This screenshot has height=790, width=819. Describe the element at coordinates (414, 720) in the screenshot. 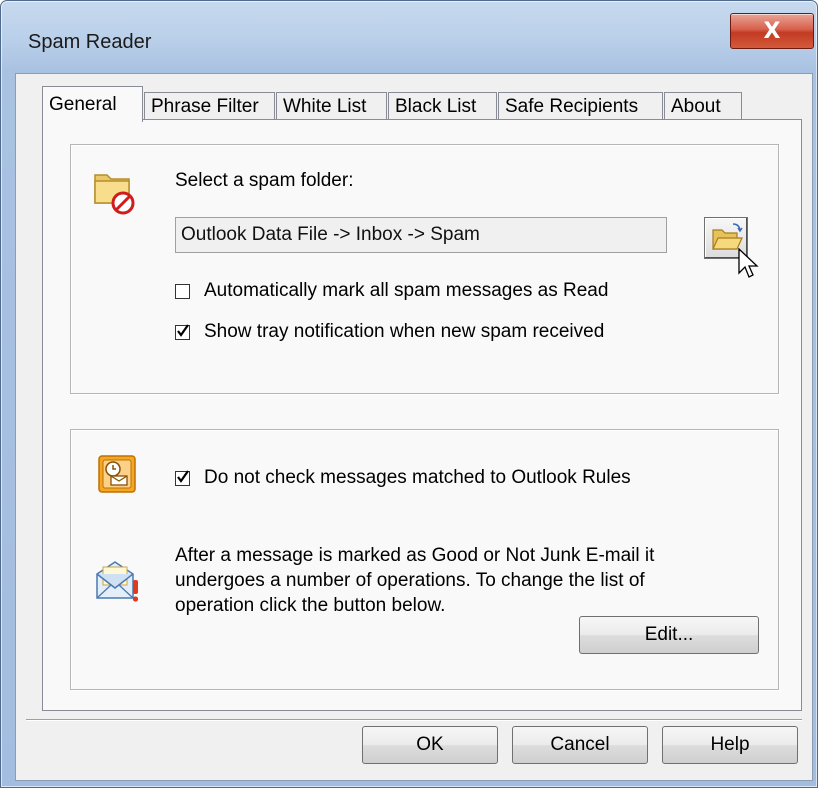

I see `footer-divider` at that location.